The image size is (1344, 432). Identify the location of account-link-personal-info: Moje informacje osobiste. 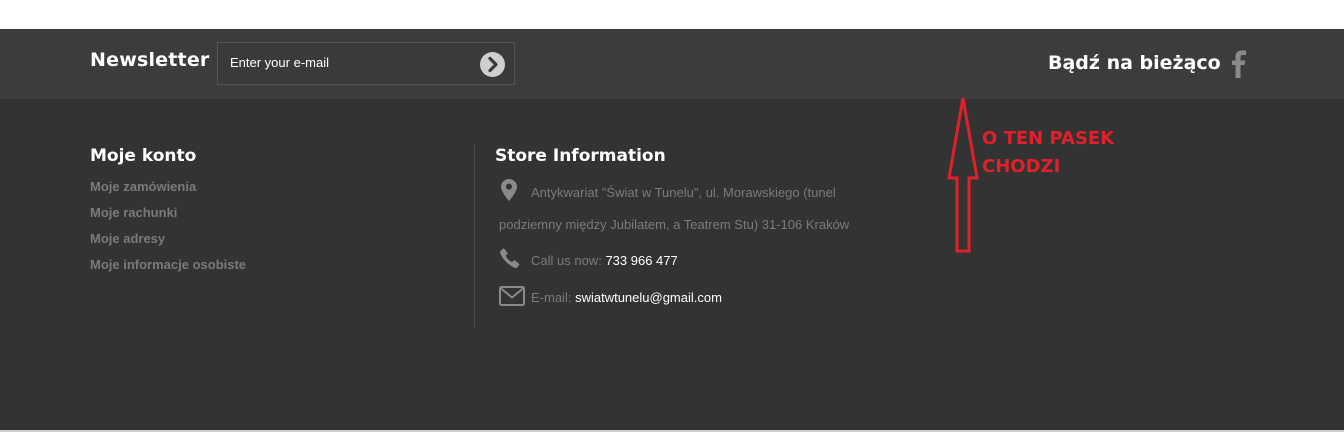
(168, 270).